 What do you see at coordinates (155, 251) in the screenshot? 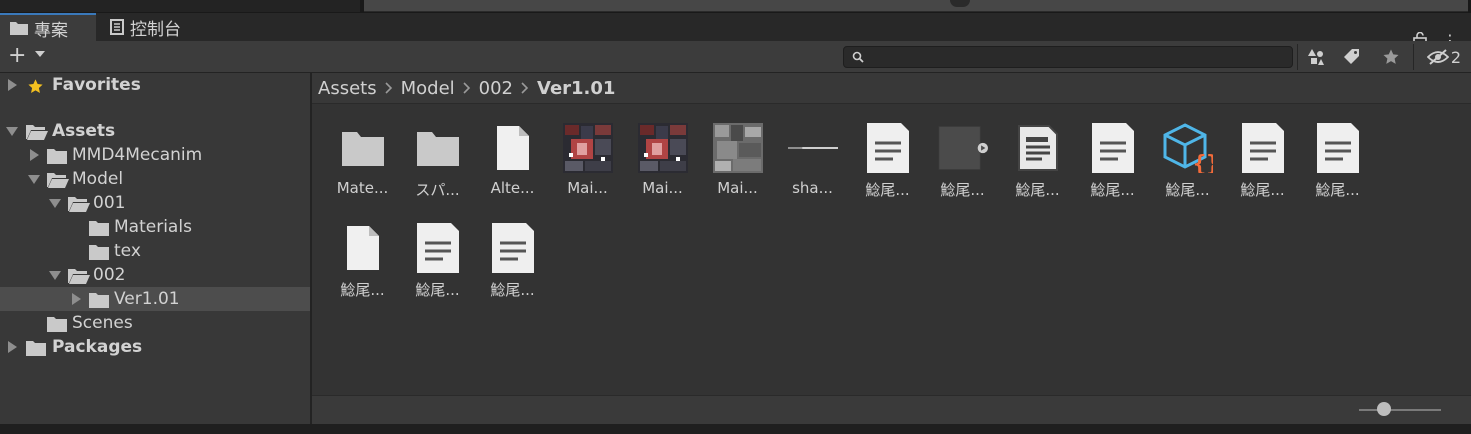
I see `tree-item-tex: tex` at bounding box center [155, 251].